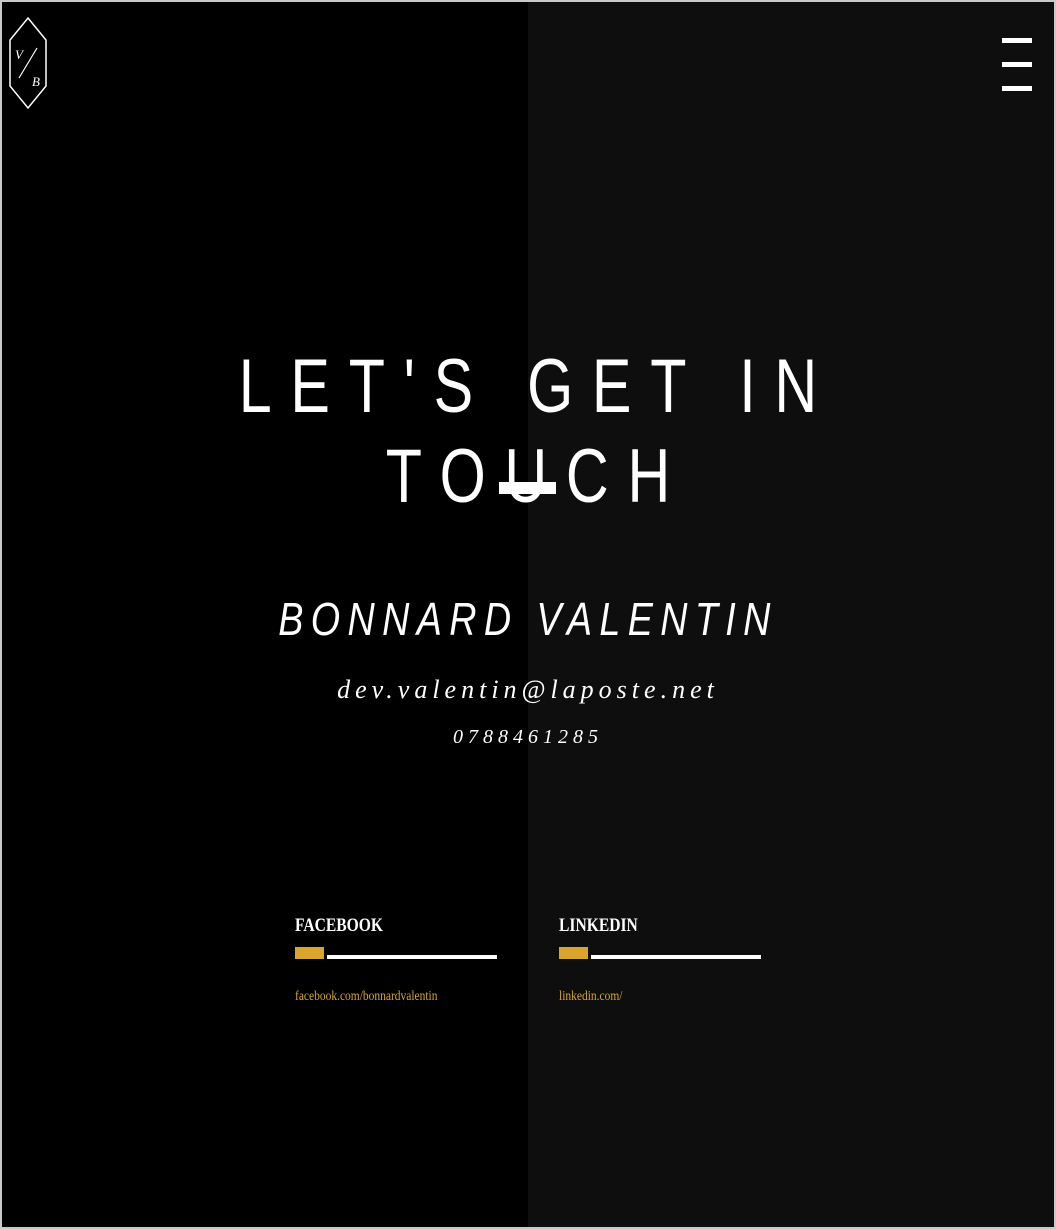 This screenshot has height=1229, width=1056. What do you see at coordinates (1017, 40) in the screenshot?
I see `menu-bar-top` at bounding box center [1017, 40].